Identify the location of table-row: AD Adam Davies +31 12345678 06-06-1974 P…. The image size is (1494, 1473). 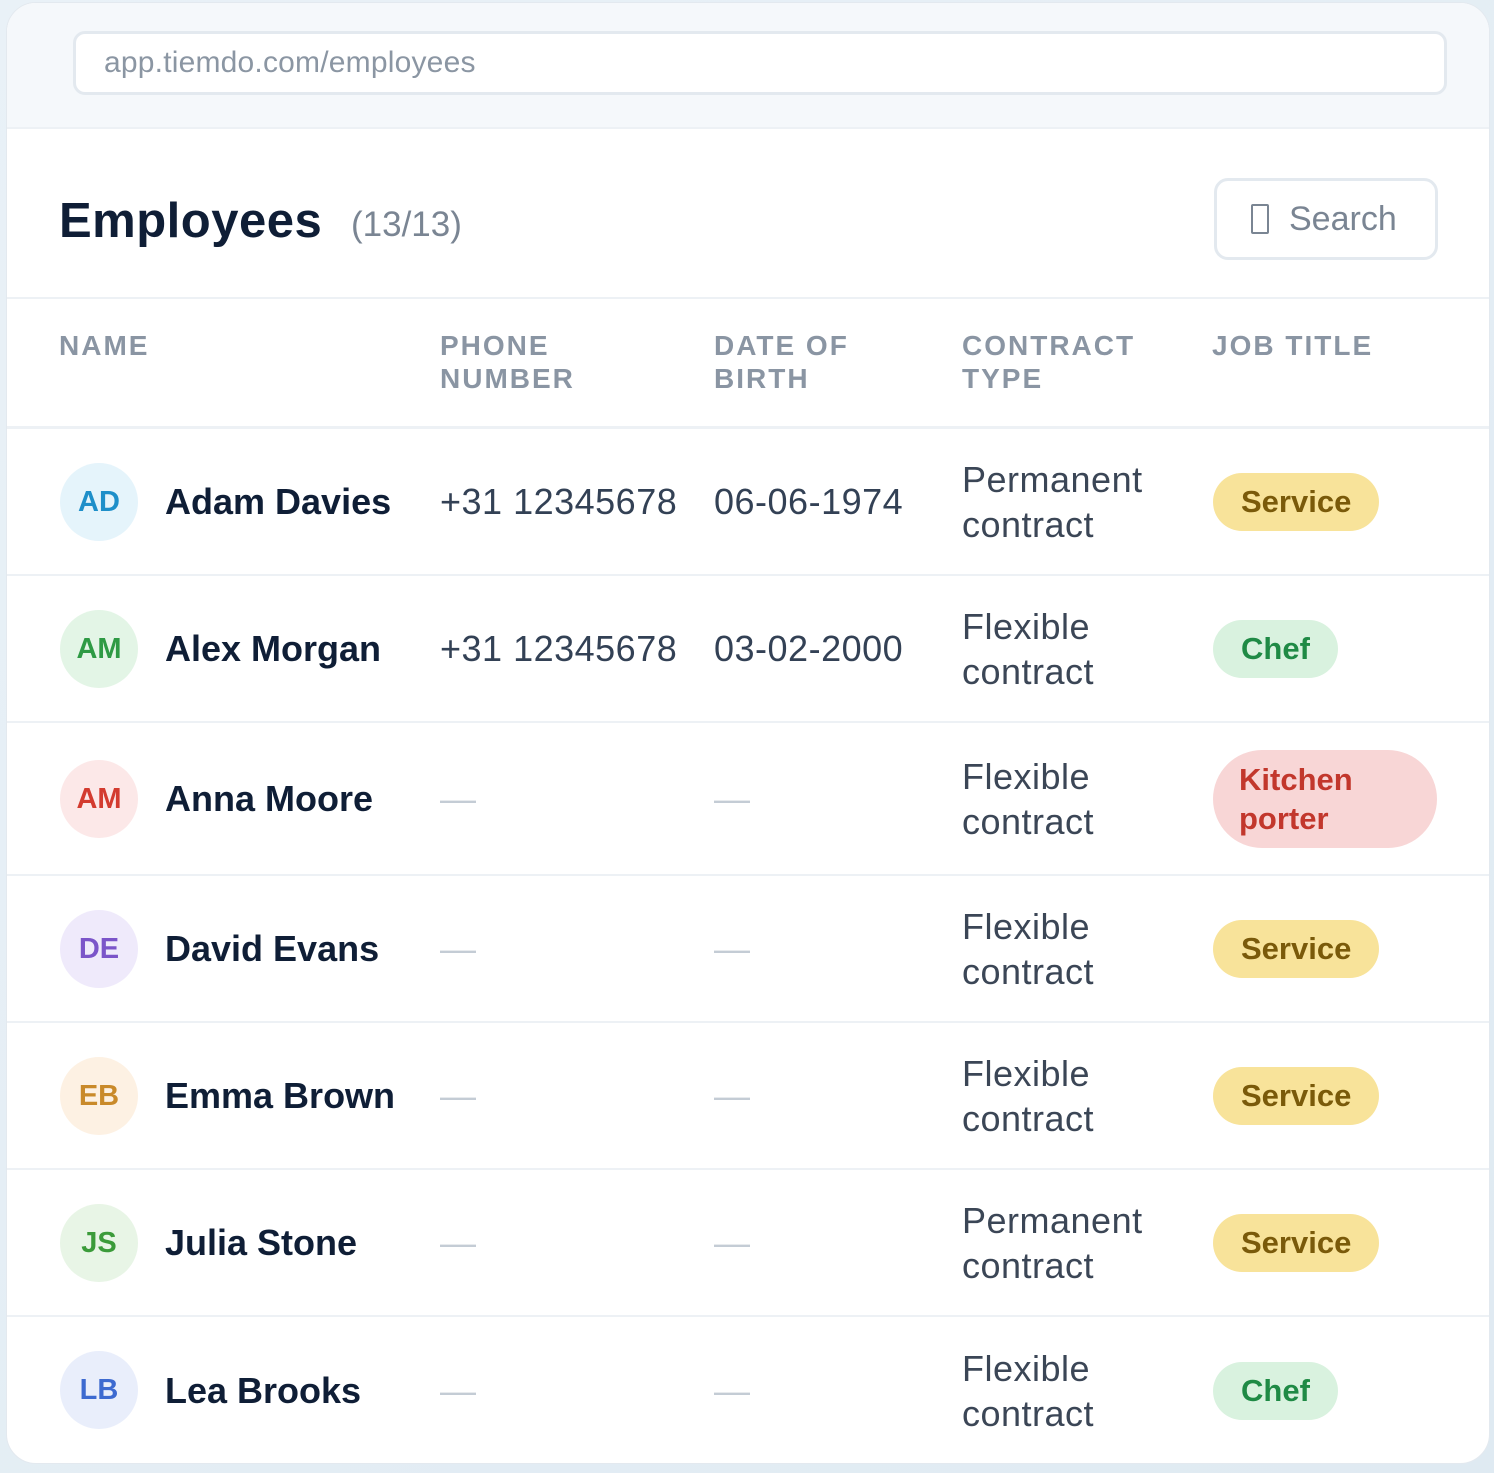
(748, 502).